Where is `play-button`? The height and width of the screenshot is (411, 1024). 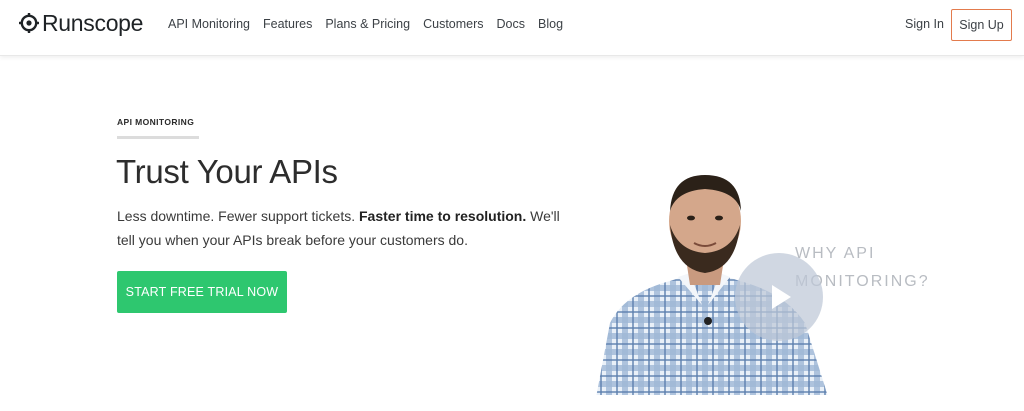
play-button is located at coordinates (779, 297).